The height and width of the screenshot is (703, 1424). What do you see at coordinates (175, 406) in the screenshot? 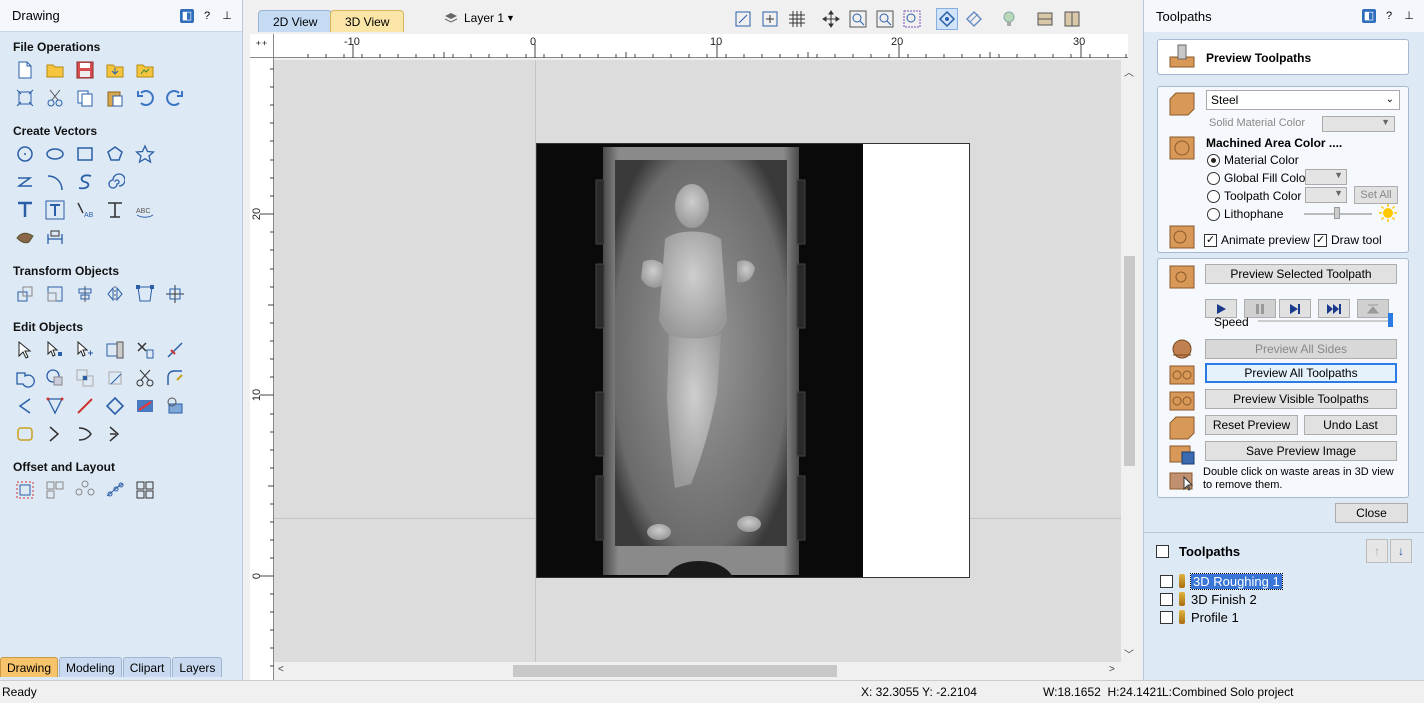
I see `vector-validator-icon` at bounding box center [175, 406].